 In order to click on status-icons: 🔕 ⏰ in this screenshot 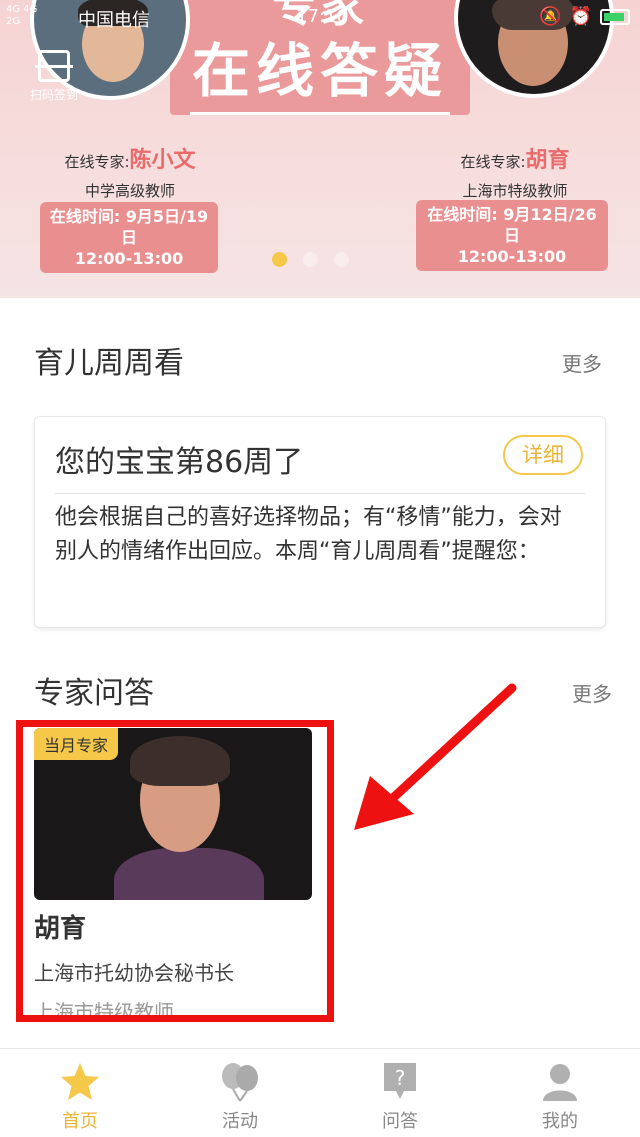, I will do `click(584, 16)`.